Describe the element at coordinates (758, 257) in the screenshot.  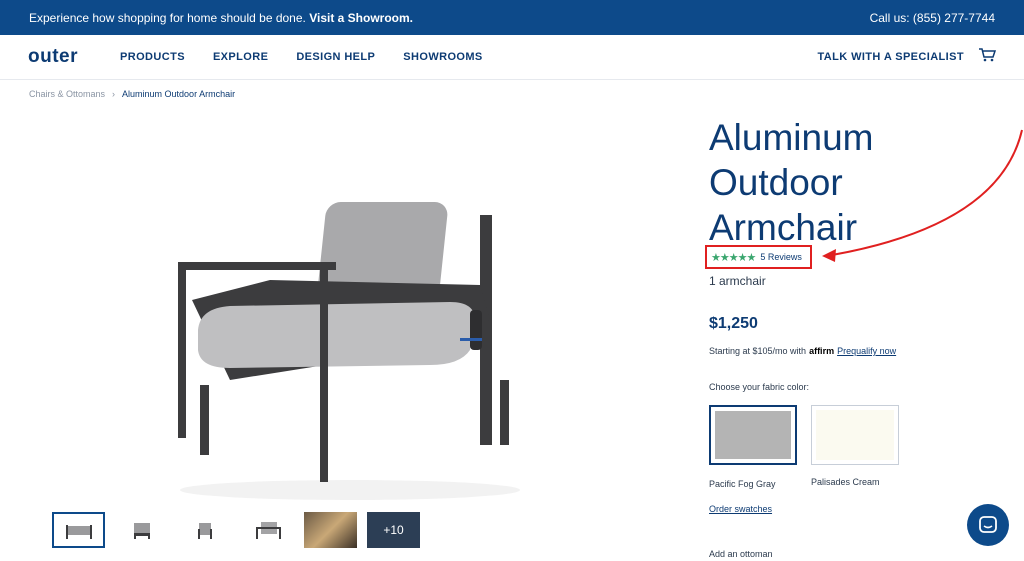
I see `reviews-highlight: ★★★★★ 5 Reviews` at that location.